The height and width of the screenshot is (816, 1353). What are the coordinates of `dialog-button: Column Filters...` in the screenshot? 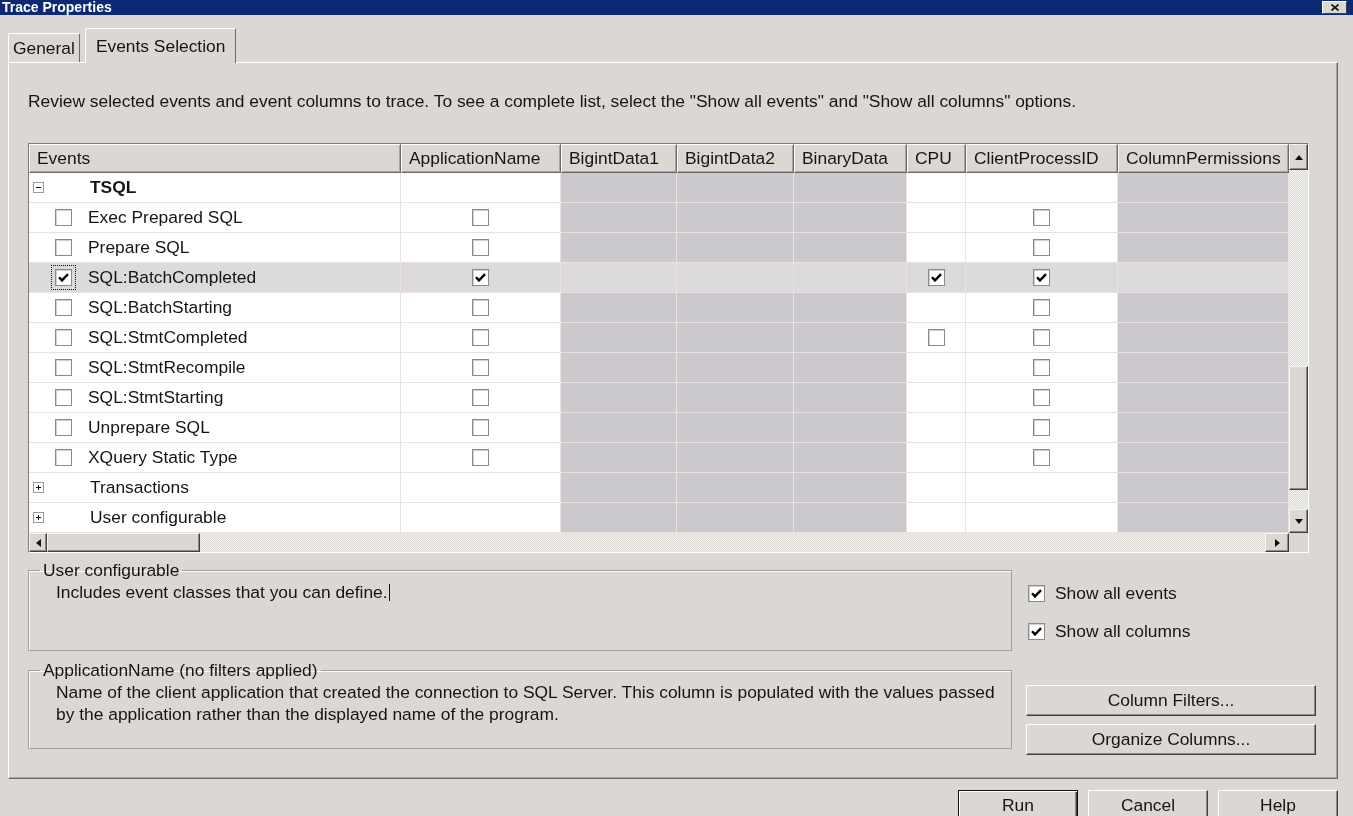 It's located at (1171, 700).